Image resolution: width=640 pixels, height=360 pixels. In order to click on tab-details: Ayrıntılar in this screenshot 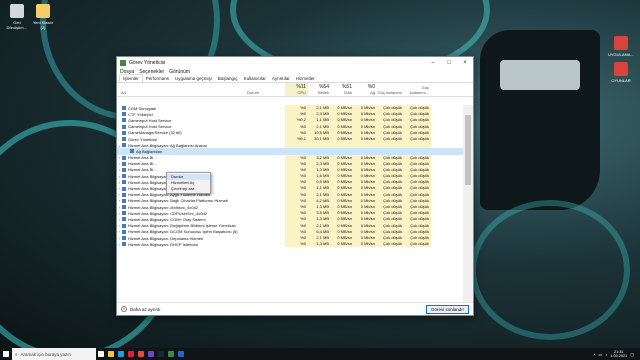, I will do `click(281, 78)`.